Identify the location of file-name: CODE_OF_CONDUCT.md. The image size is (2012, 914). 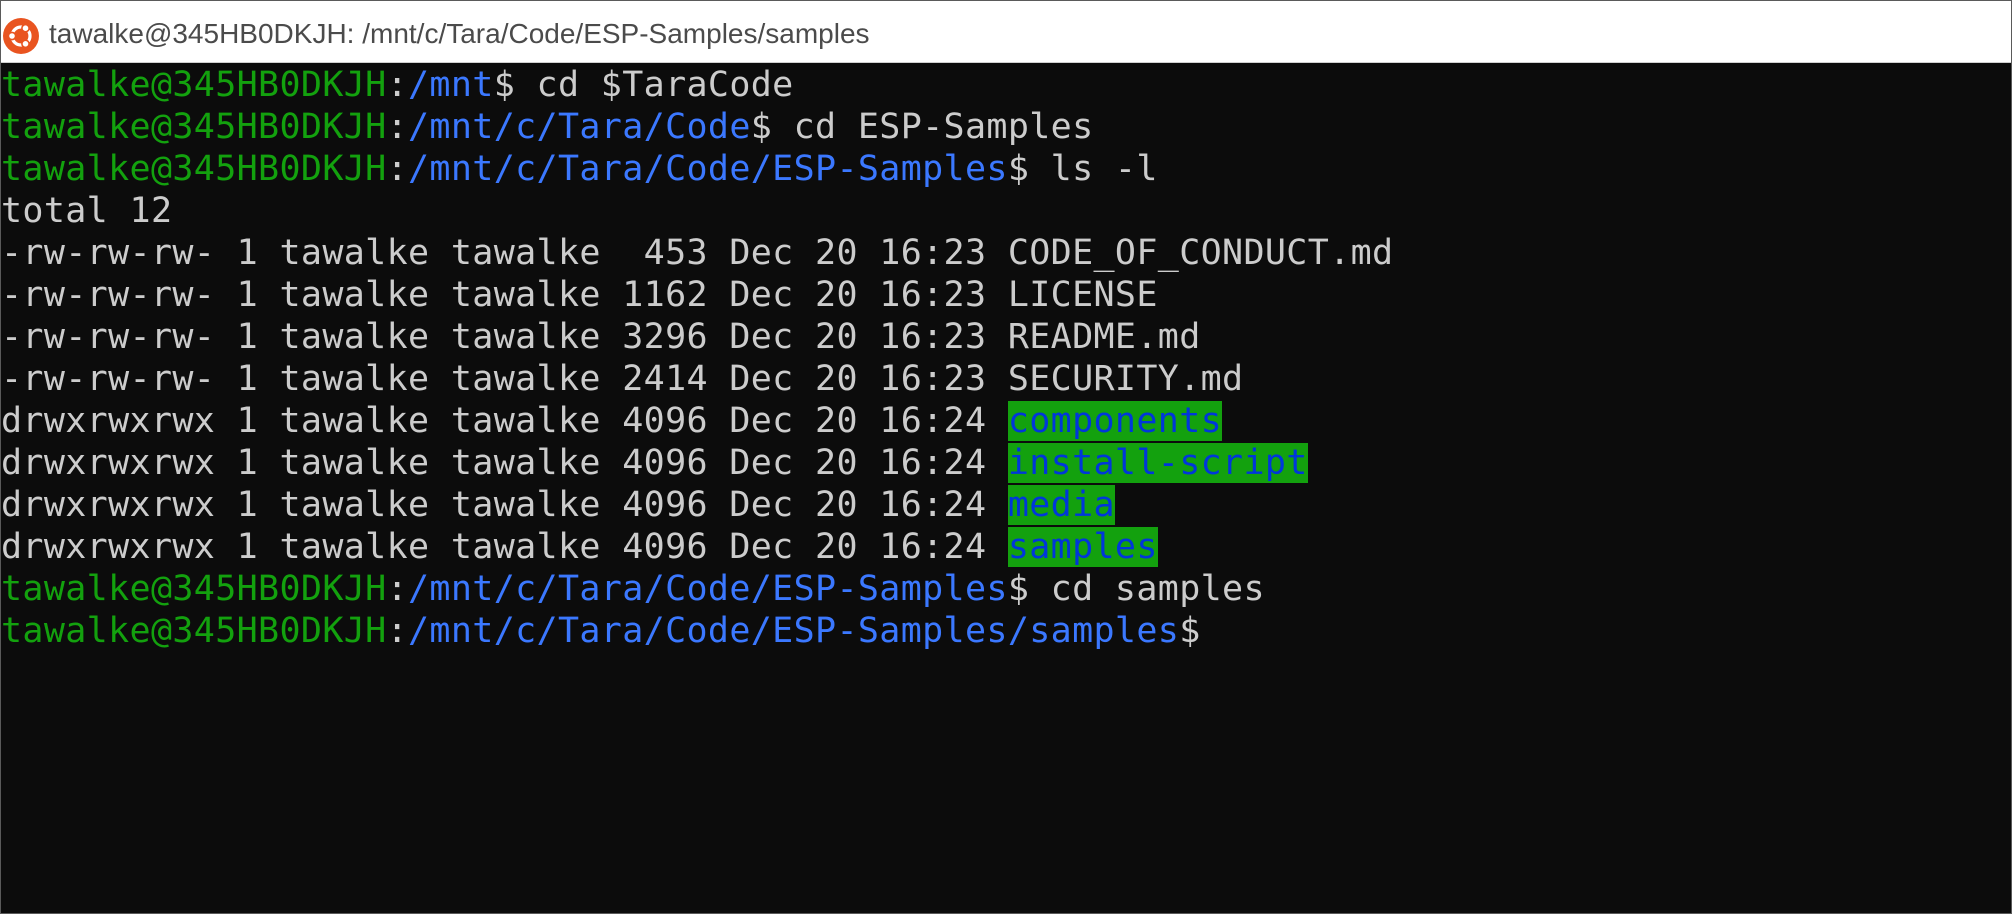
(1200, 253).